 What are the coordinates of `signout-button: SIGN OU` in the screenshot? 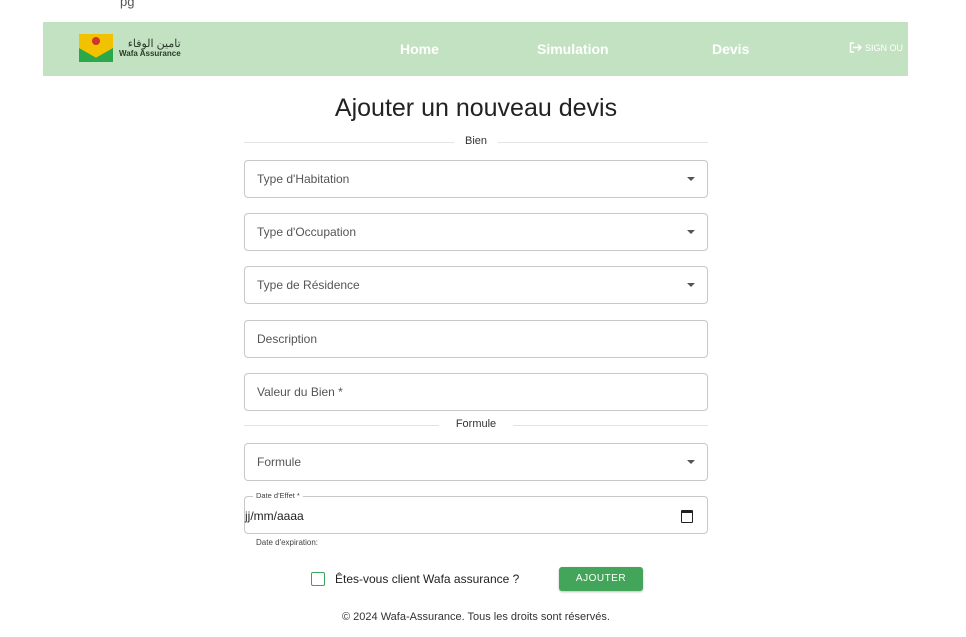 It's located at (876, 47).